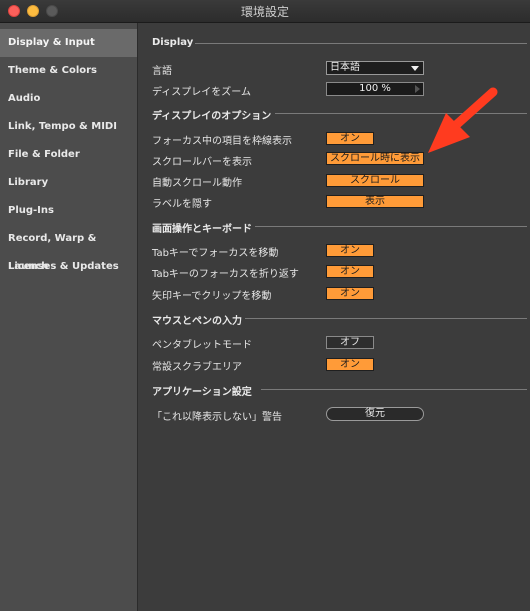 This screenshot has height=611, width=530. What do you see at coordinates (197, 183) in the screenshot?
I see `auto-scroll-label: 自動スクロール動作` at bounding box center [197, 183].